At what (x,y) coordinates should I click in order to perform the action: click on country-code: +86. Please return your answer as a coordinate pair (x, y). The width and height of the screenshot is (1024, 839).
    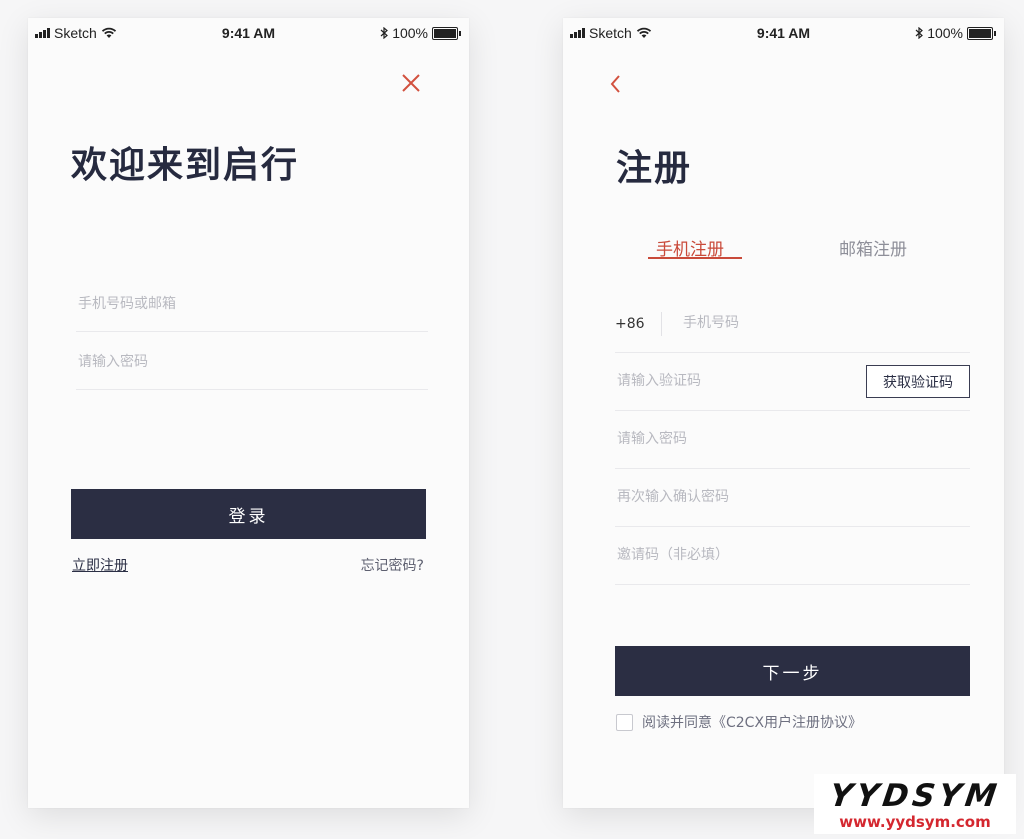
    Looking at the image, I should click on (630, 324).